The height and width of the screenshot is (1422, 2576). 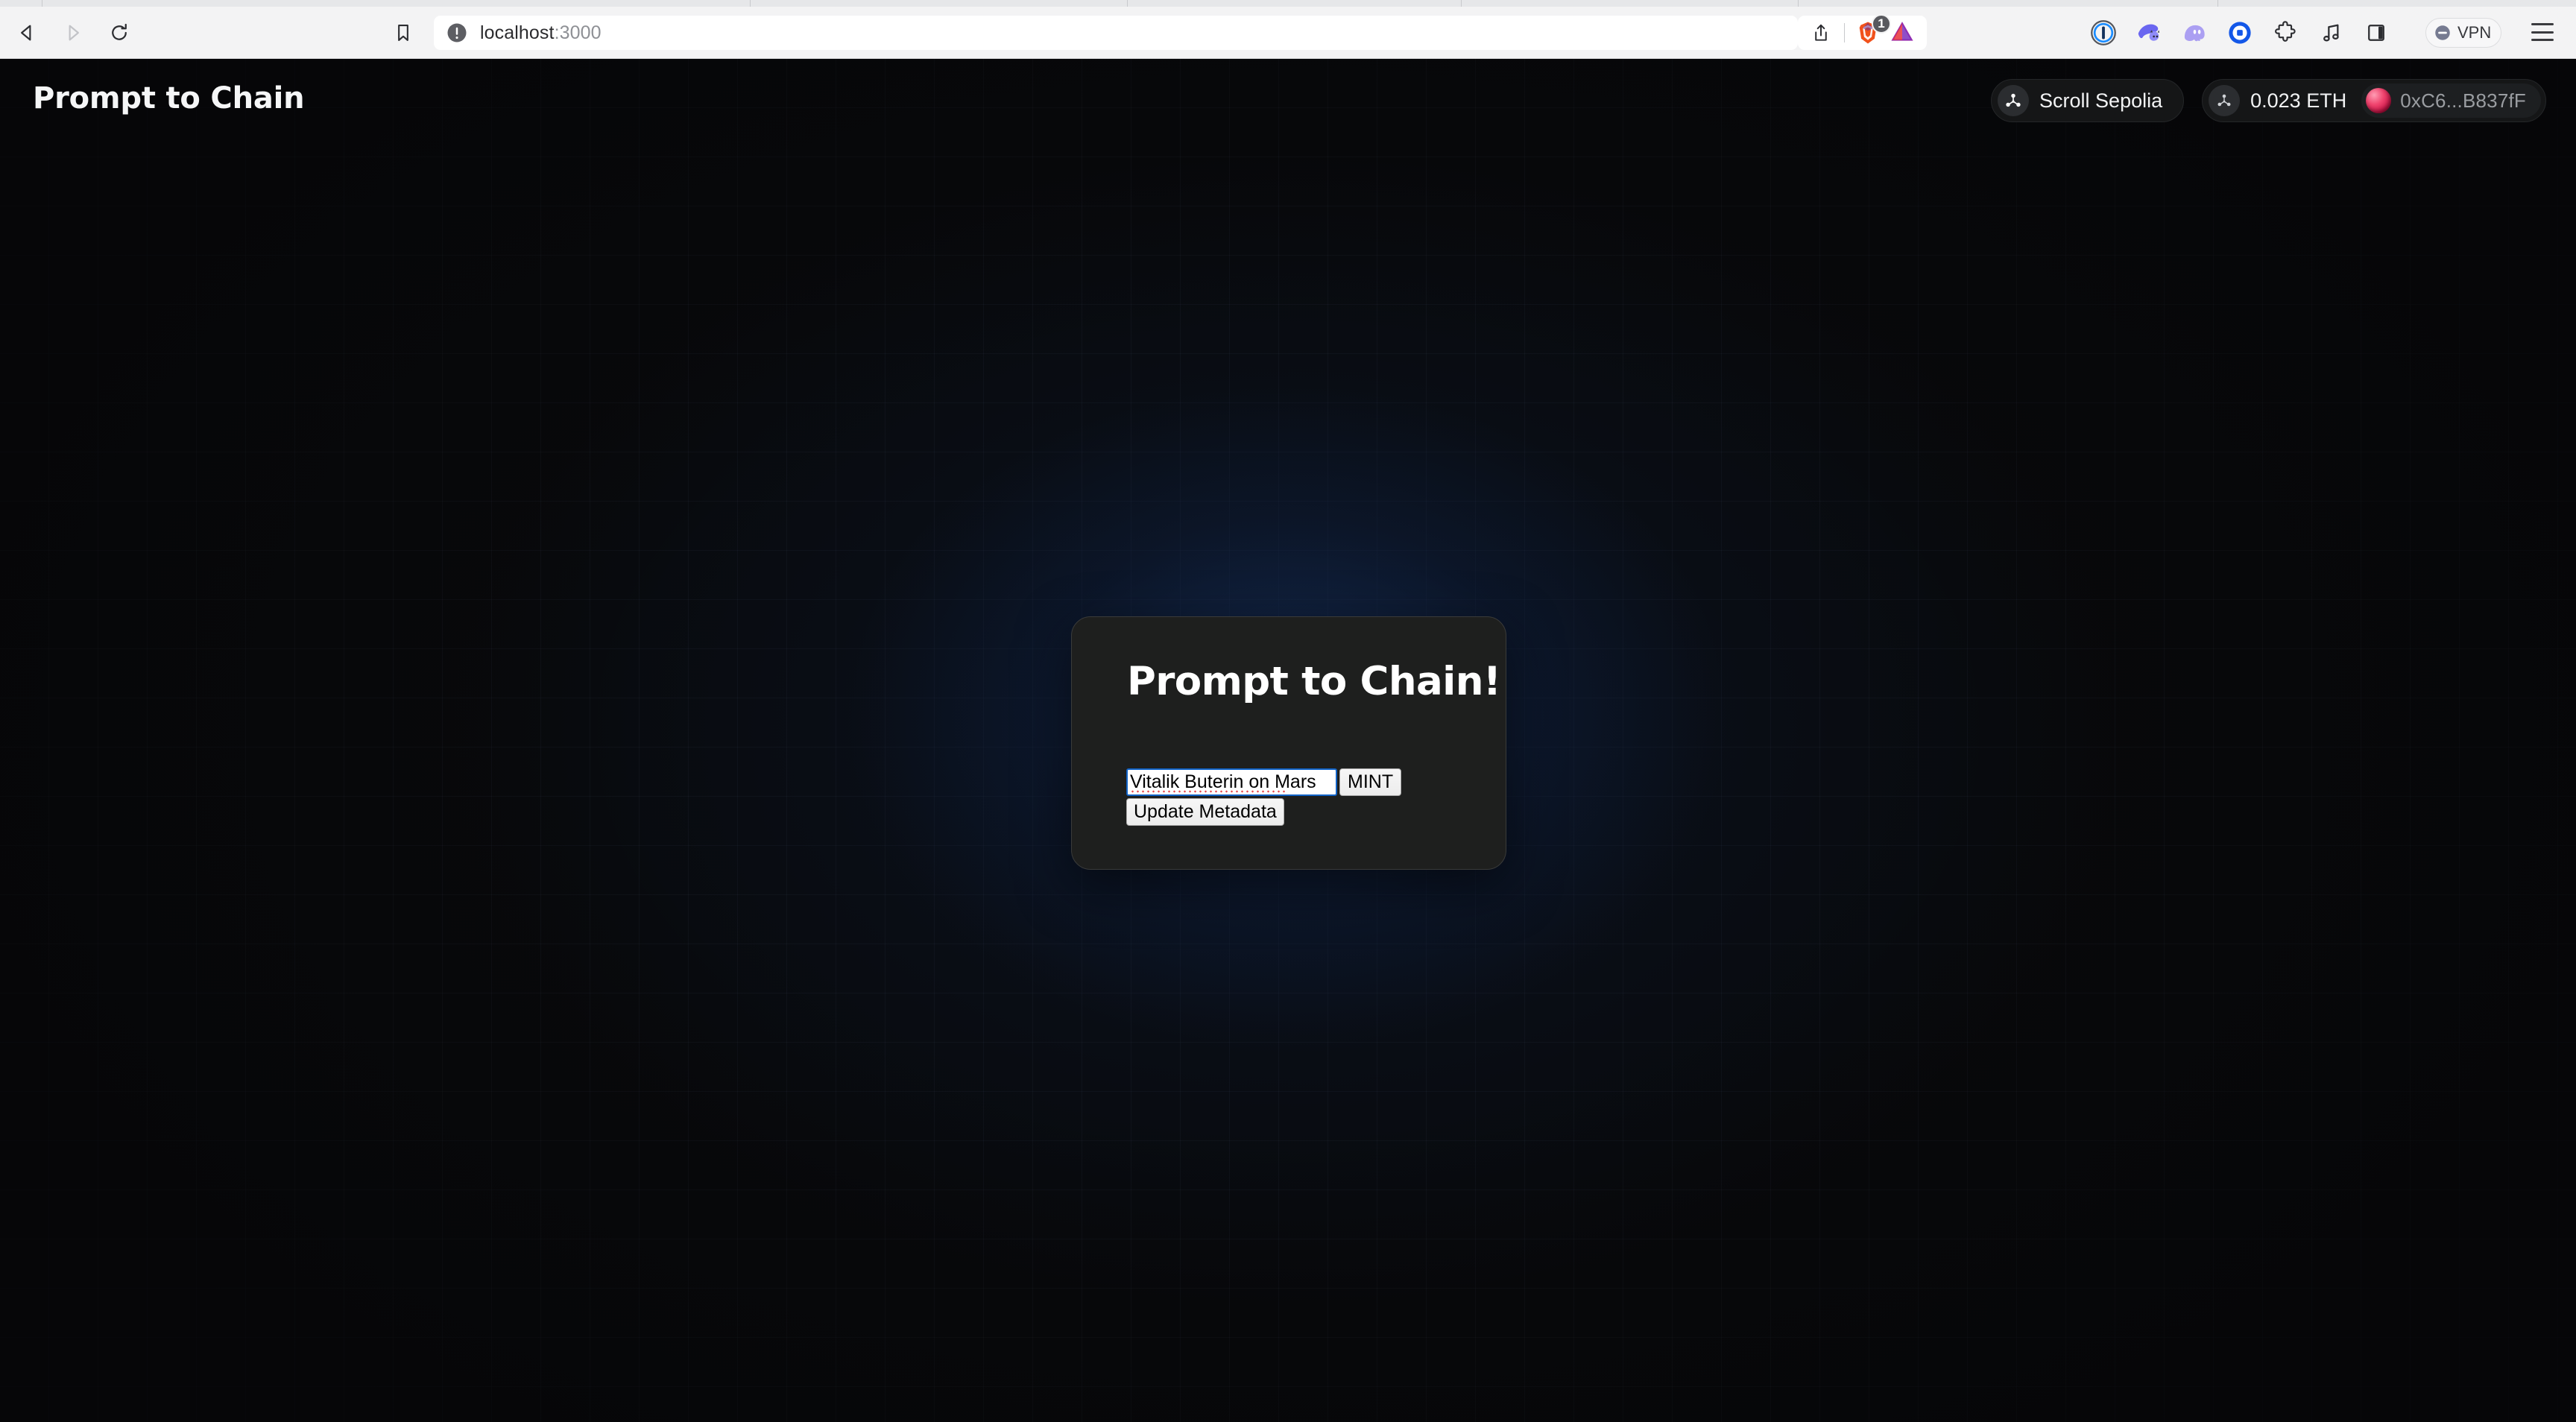 I want to click on browser-chrome: localhost:3000 1 VPN, so click(x=1288, y=29).